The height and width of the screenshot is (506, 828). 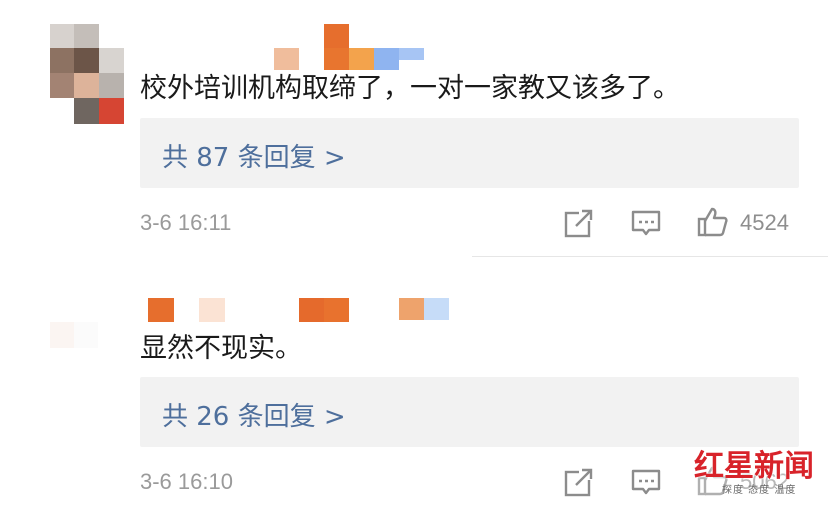 What do you see at coordinates (650, 256) in the screenshot?
I see `divider` at bounding box center [650, 256].